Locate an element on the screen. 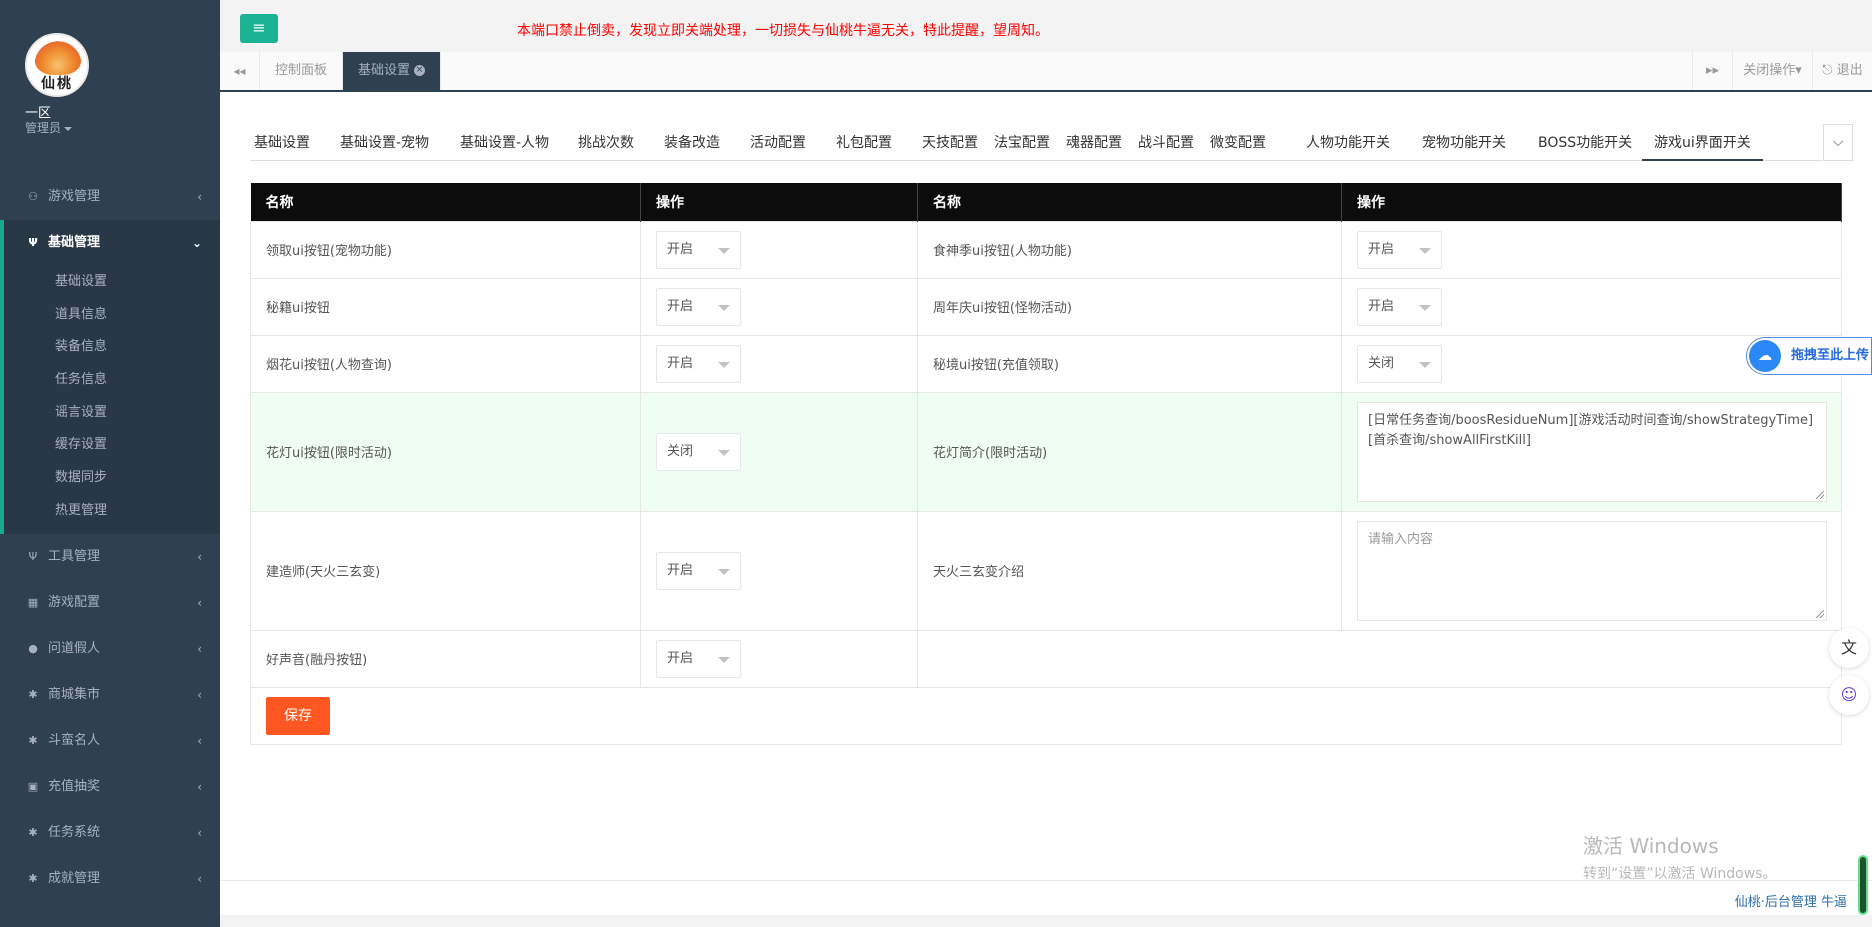 This screenshot has height=927, width=1872. scroll-indicator is located at coordinates (1863, 885).